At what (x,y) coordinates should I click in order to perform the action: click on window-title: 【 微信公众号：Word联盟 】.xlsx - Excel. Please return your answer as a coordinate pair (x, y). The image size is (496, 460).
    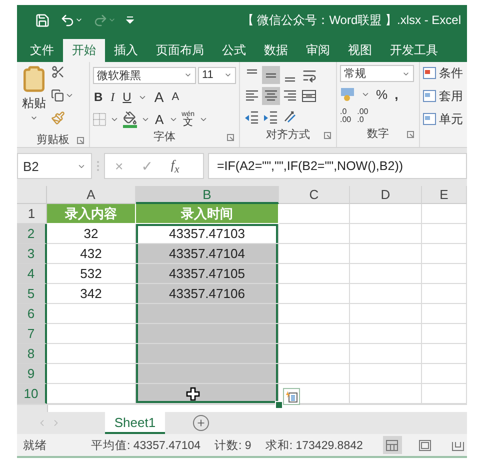
    Looking at the image, I should click on (351, 20).